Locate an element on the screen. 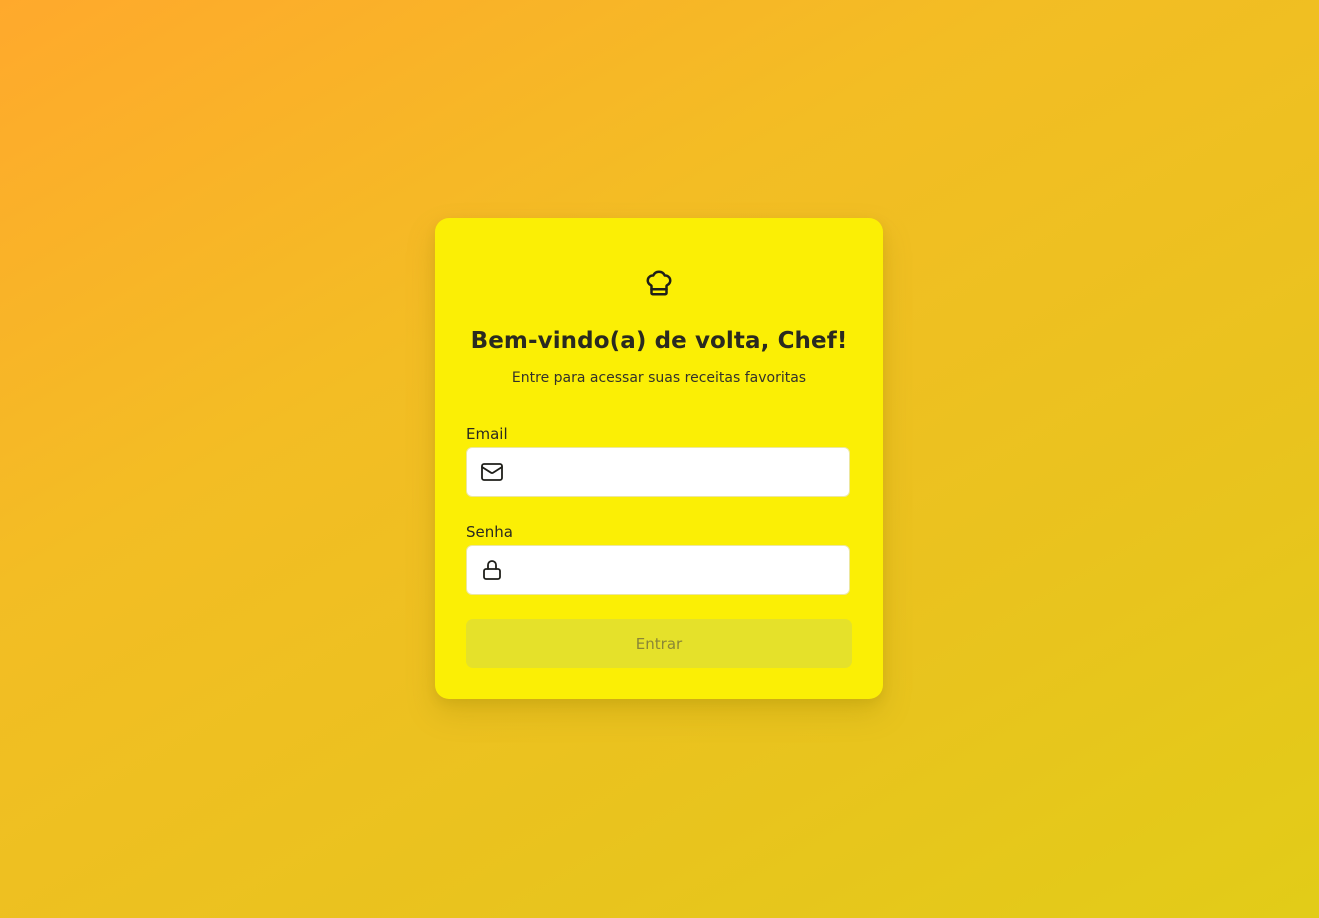  lock-icon is located at coordinates (492, 570).